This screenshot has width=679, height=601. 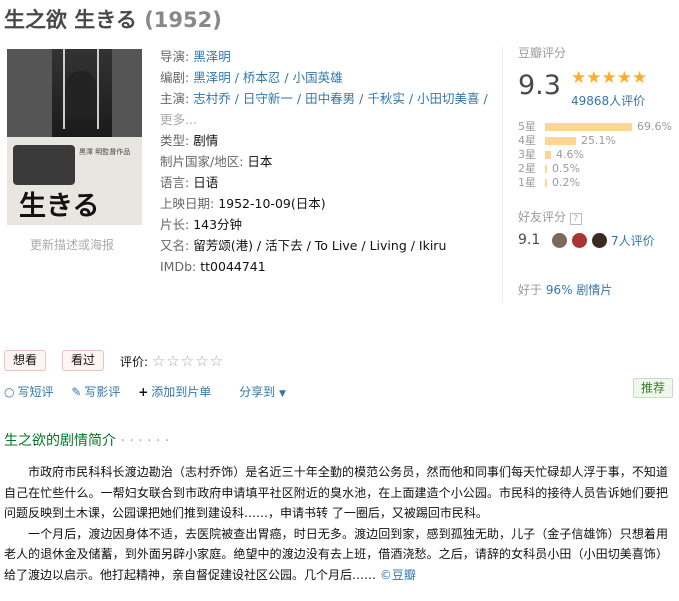 What do you see at coordinates (579, 290) in the screenshot?
I see `better-than-link: 96% 剧情片` at bounding box center [579, 290].